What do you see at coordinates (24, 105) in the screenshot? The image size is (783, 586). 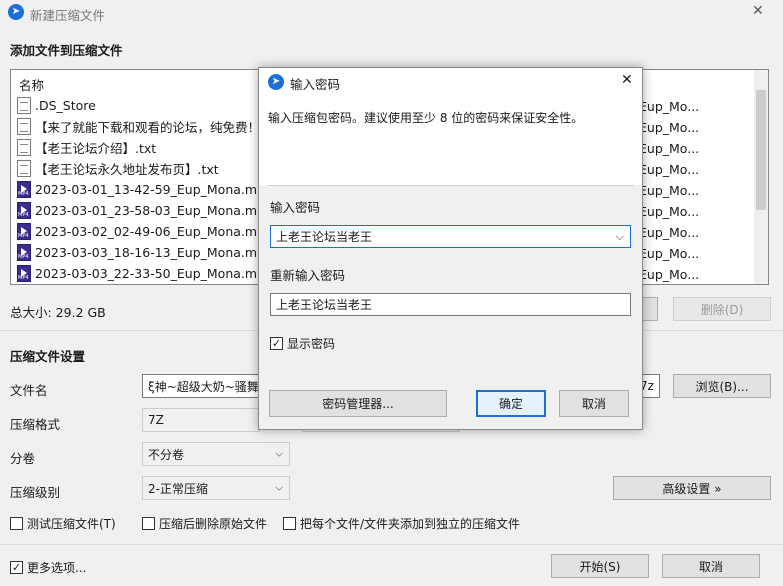 I see `file-icon` at bounding box center [24, 105].